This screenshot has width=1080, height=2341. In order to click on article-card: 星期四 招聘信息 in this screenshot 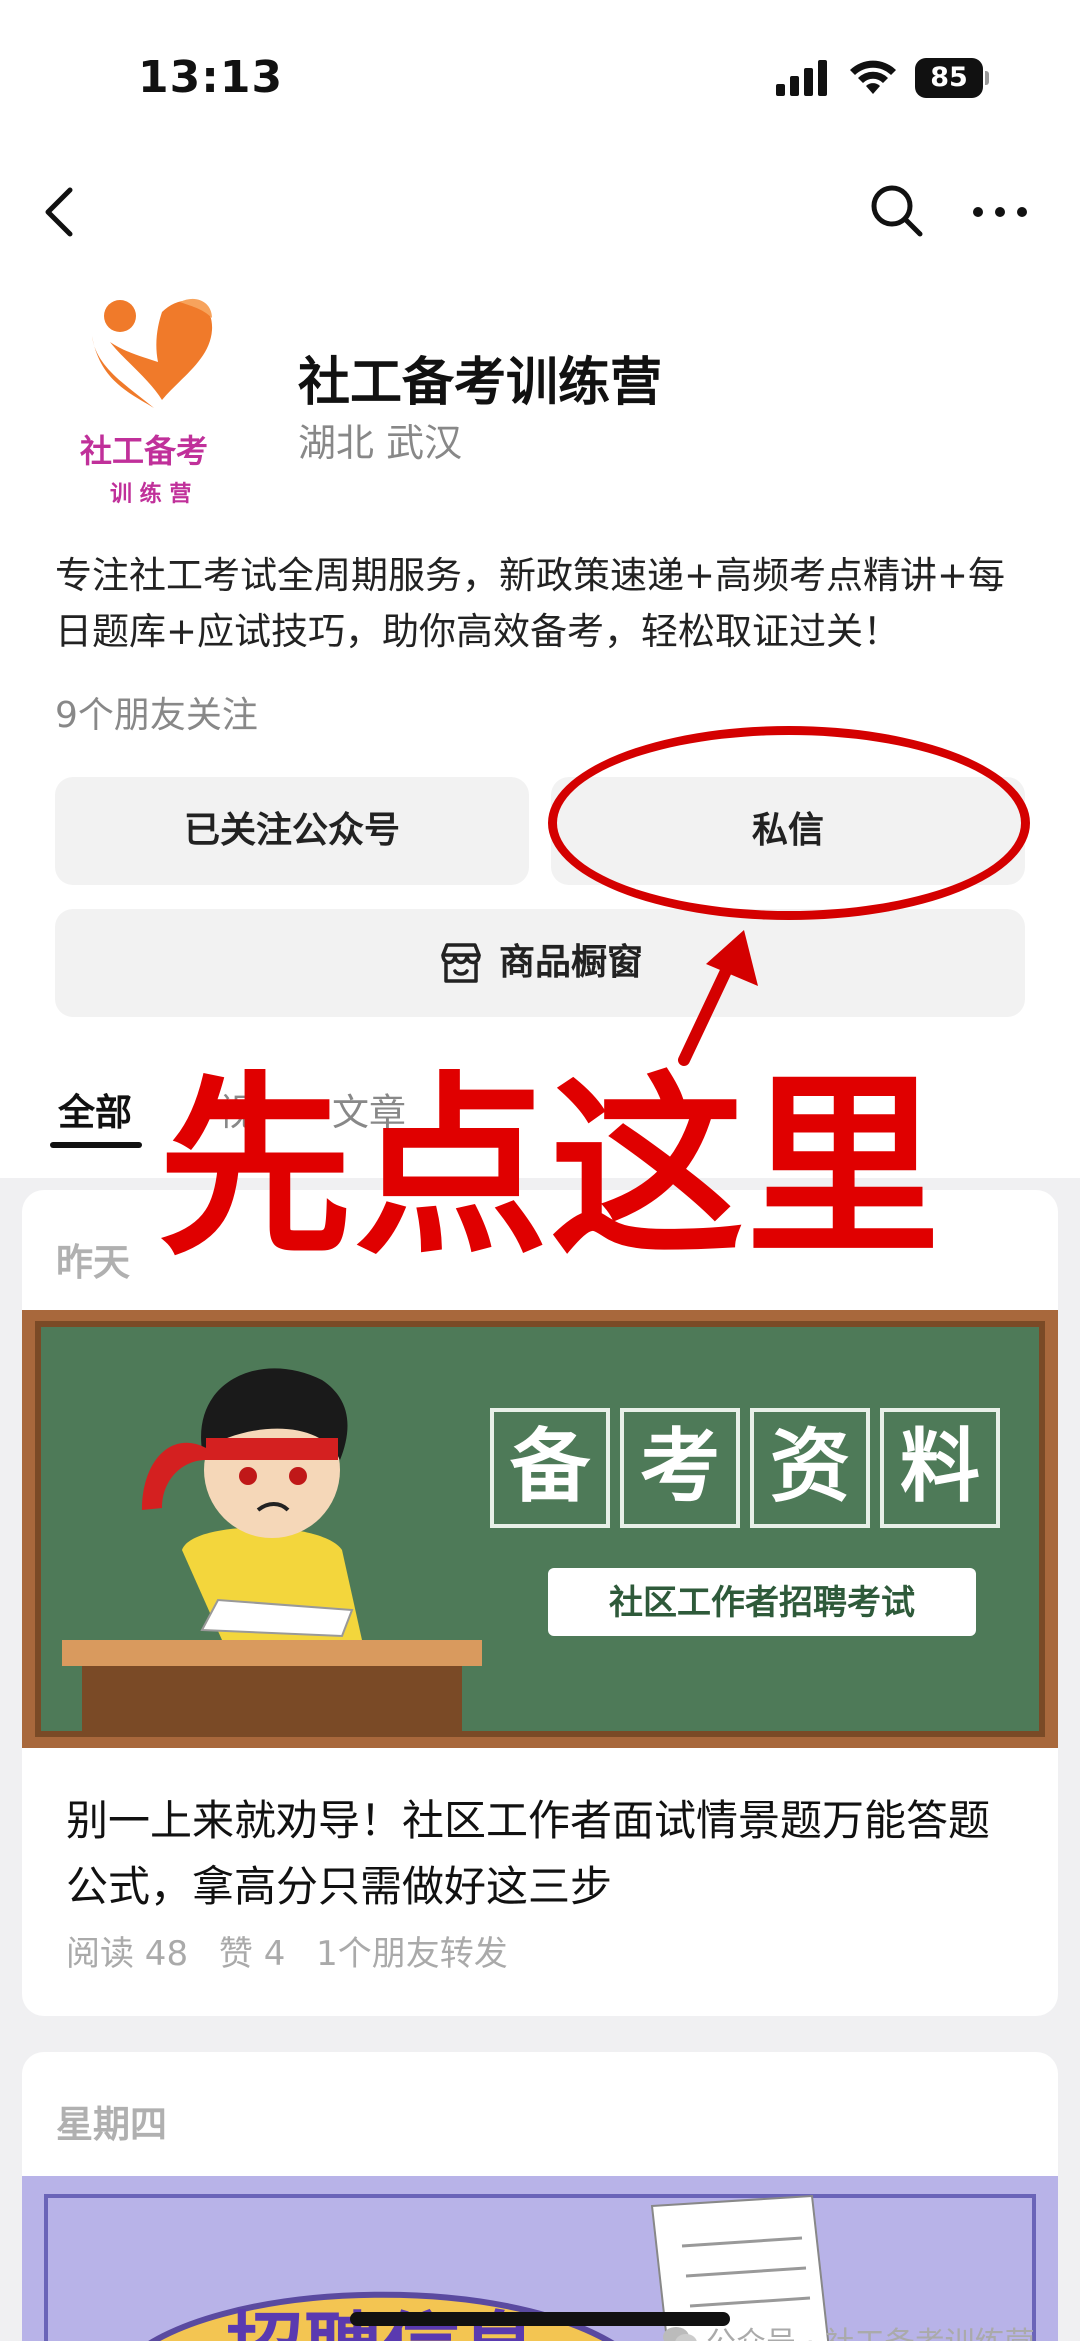, I will do `click(540, 2196)`.